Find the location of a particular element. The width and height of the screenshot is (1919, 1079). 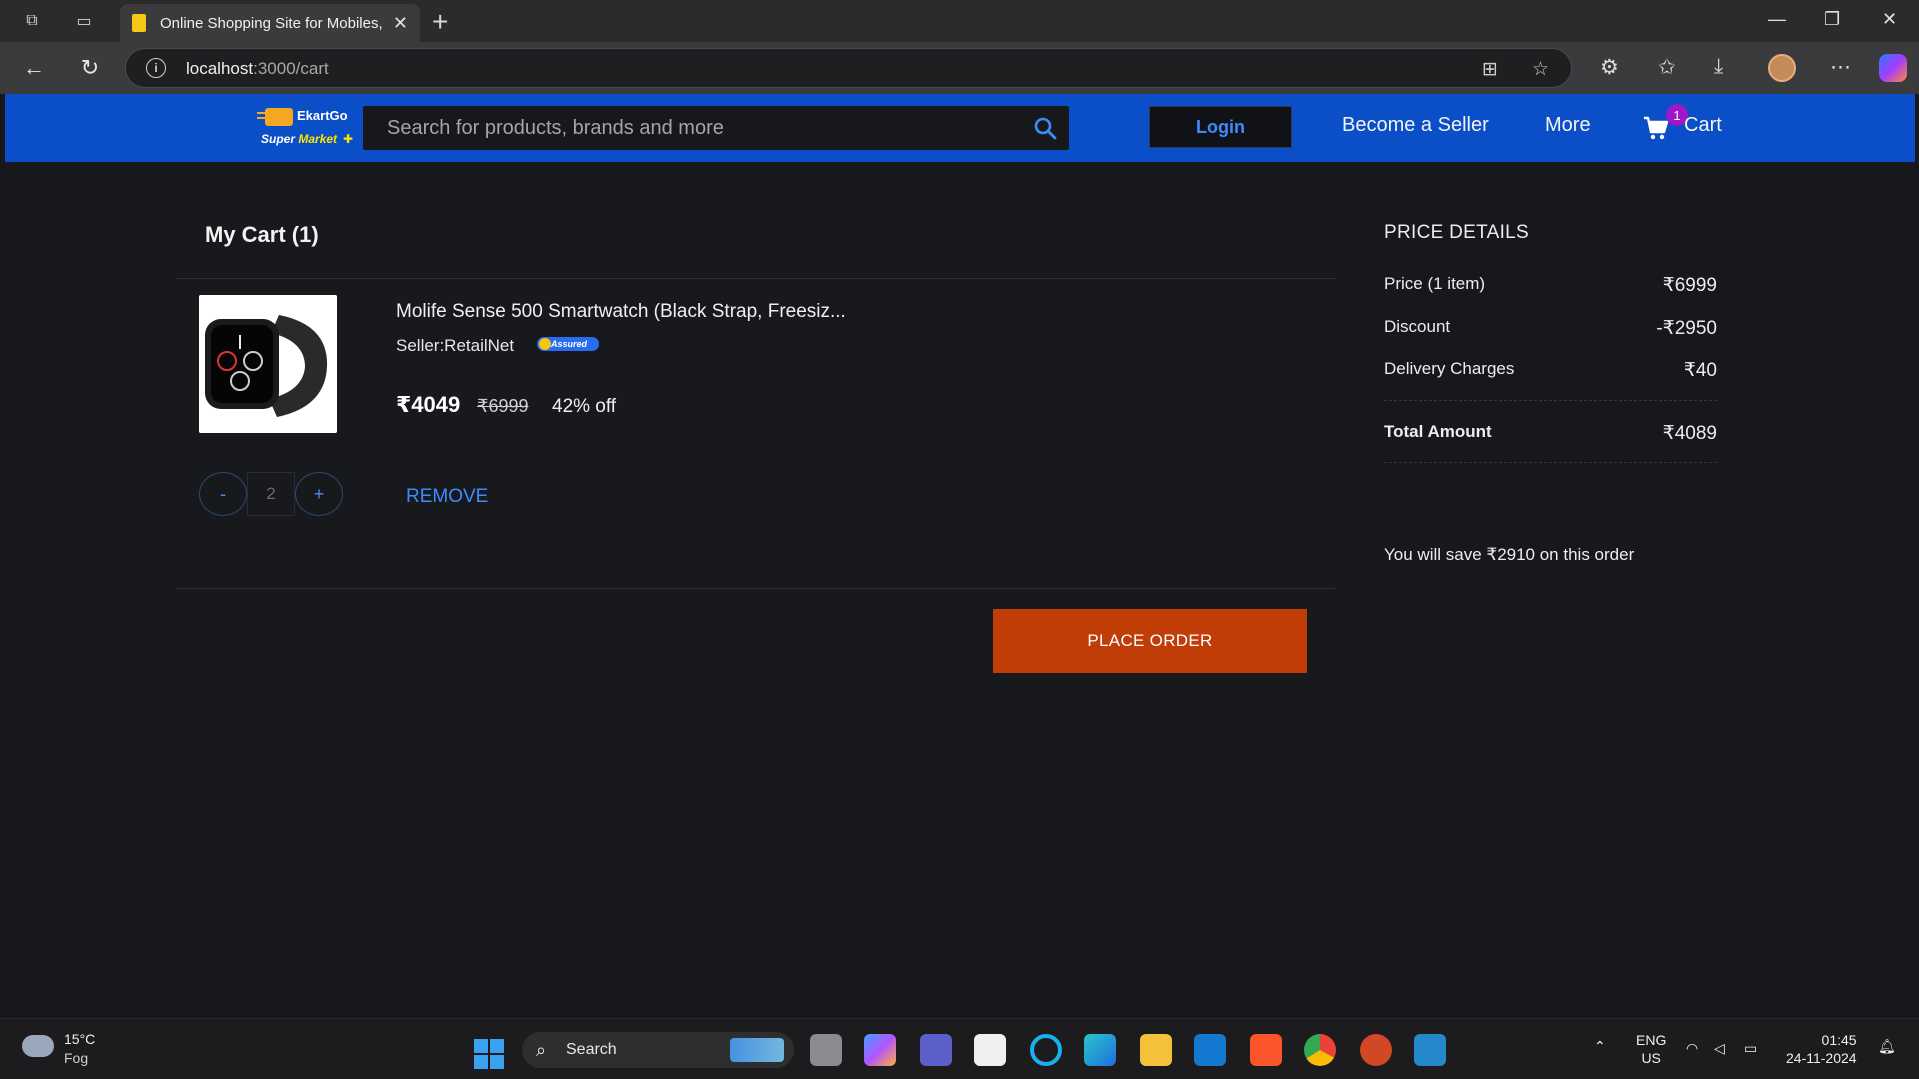

task-view-icon is located at coordinates (826, 1050).